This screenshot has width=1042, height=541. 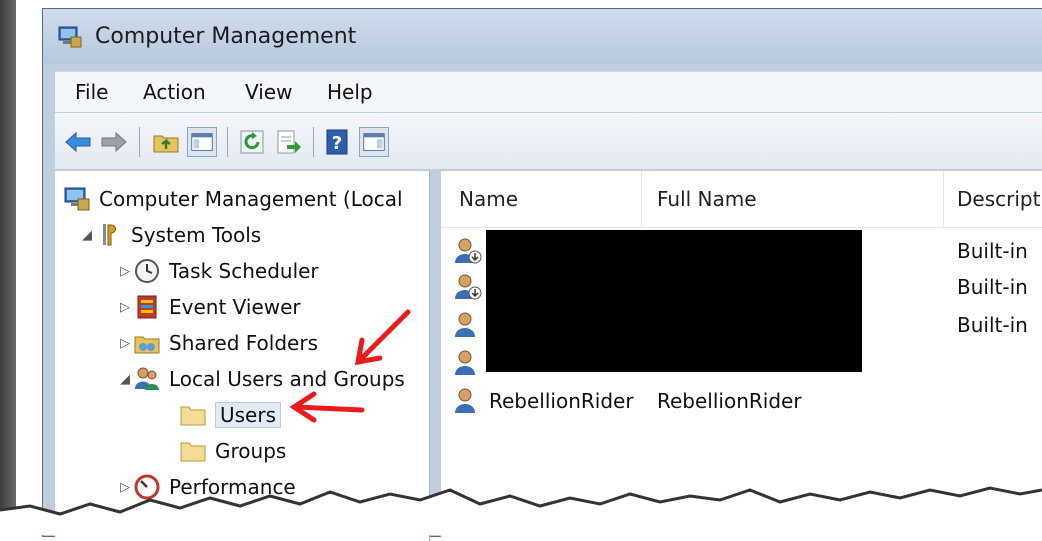 What do you see at coordinates (174, 92) in the screenshot?
I see `menu-action: Action` at bounding box center [174, 92].